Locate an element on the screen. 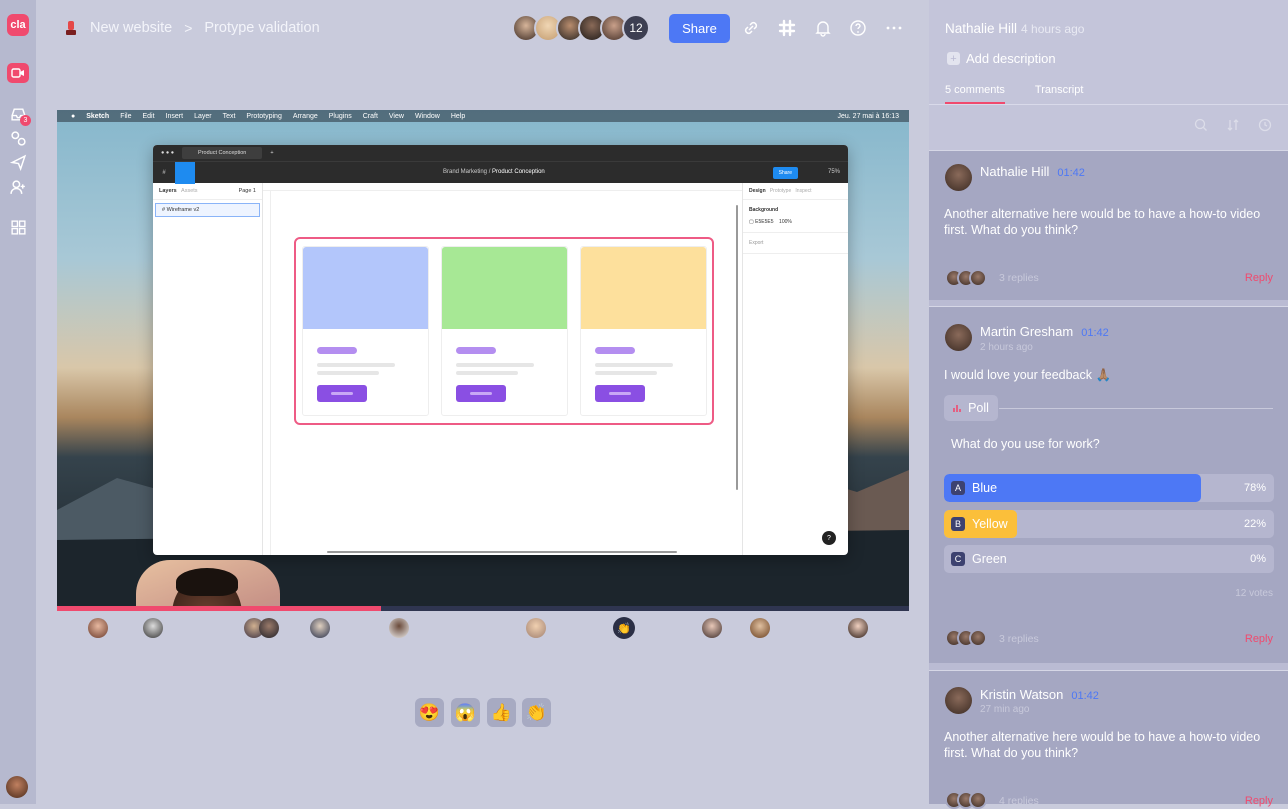 This screenshot has width=1288, height=809. menu-item: Text is located at coordinates (229, 116).